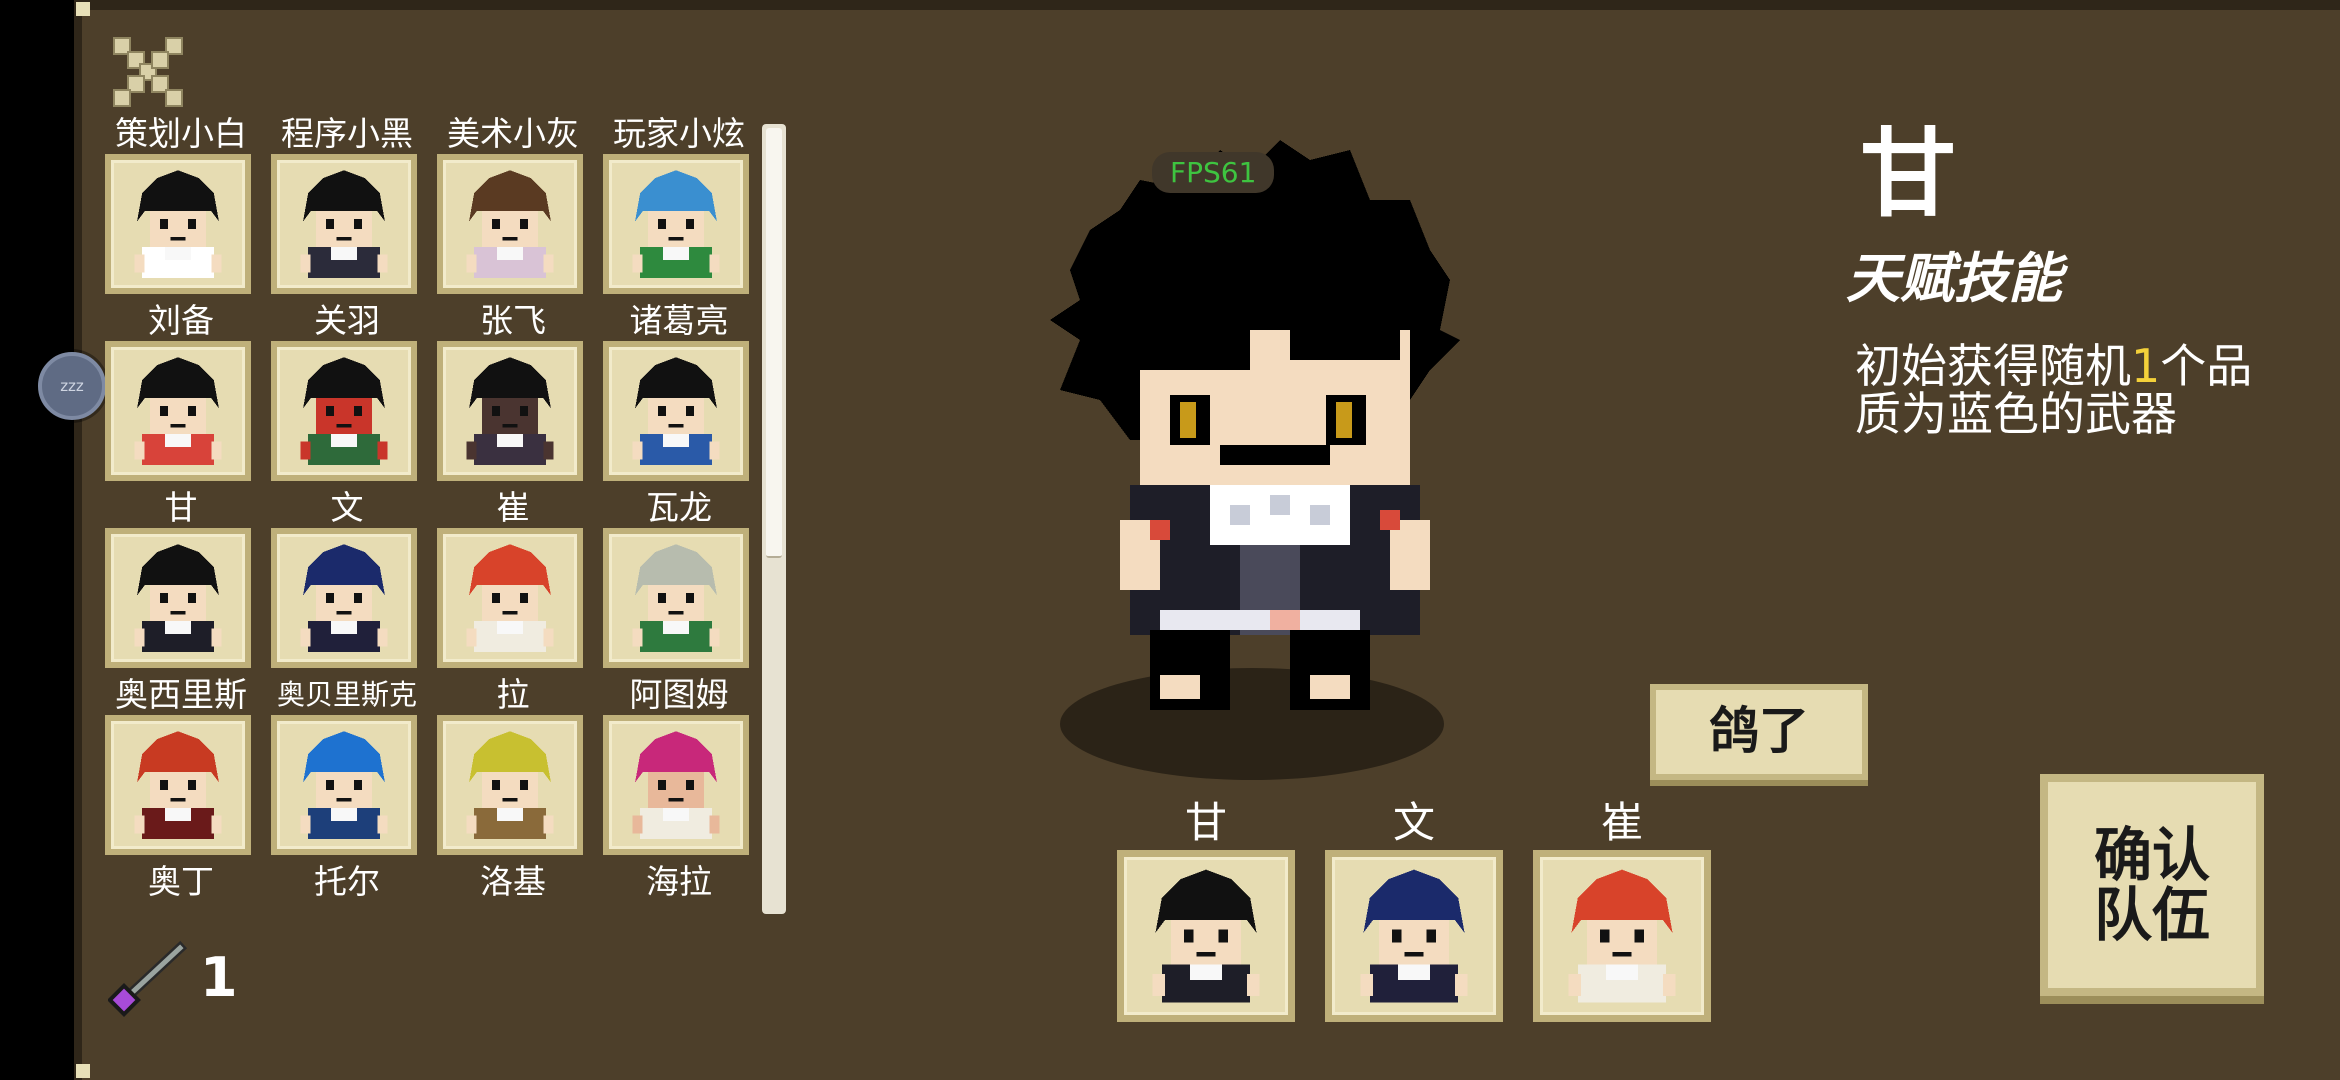 The width and height of the screenshot is (2340, 1080). What do you see at coordinates (347, 951) in the screenshot?
I see `roster-item: 托尔` at bounding box center [347, 951].